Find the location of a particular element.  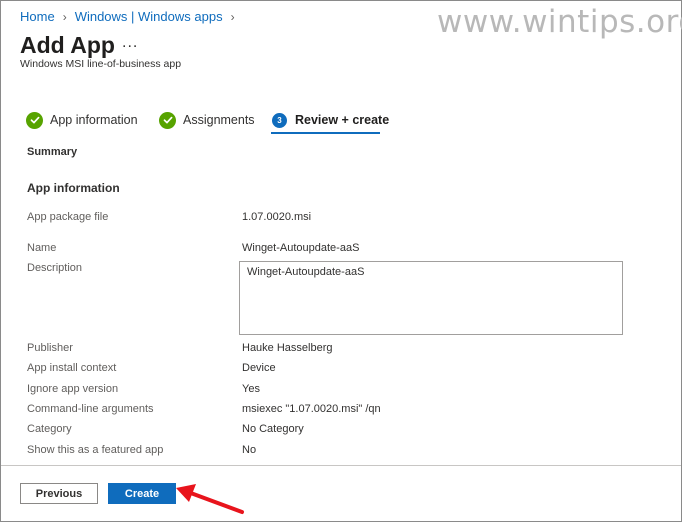

step-assignments: Assignments is located at coordinates (207, 120).